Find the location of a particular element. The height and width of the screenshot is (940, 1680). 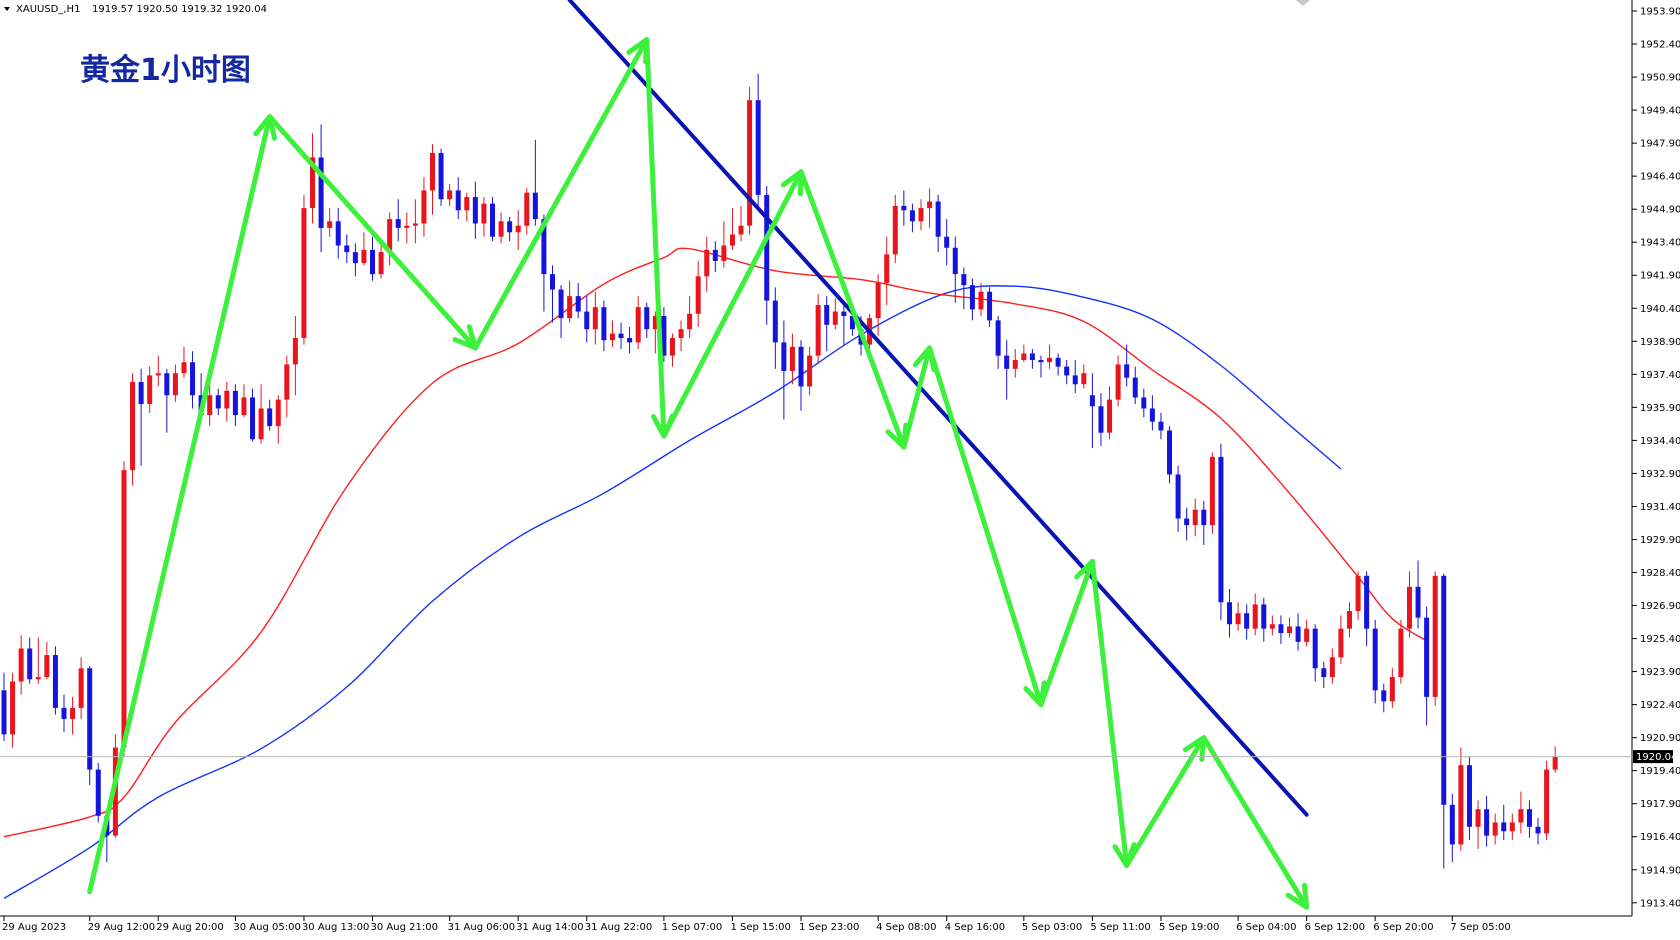

y-tick-label: 1926.90 is located at coordinates (1660, 606).